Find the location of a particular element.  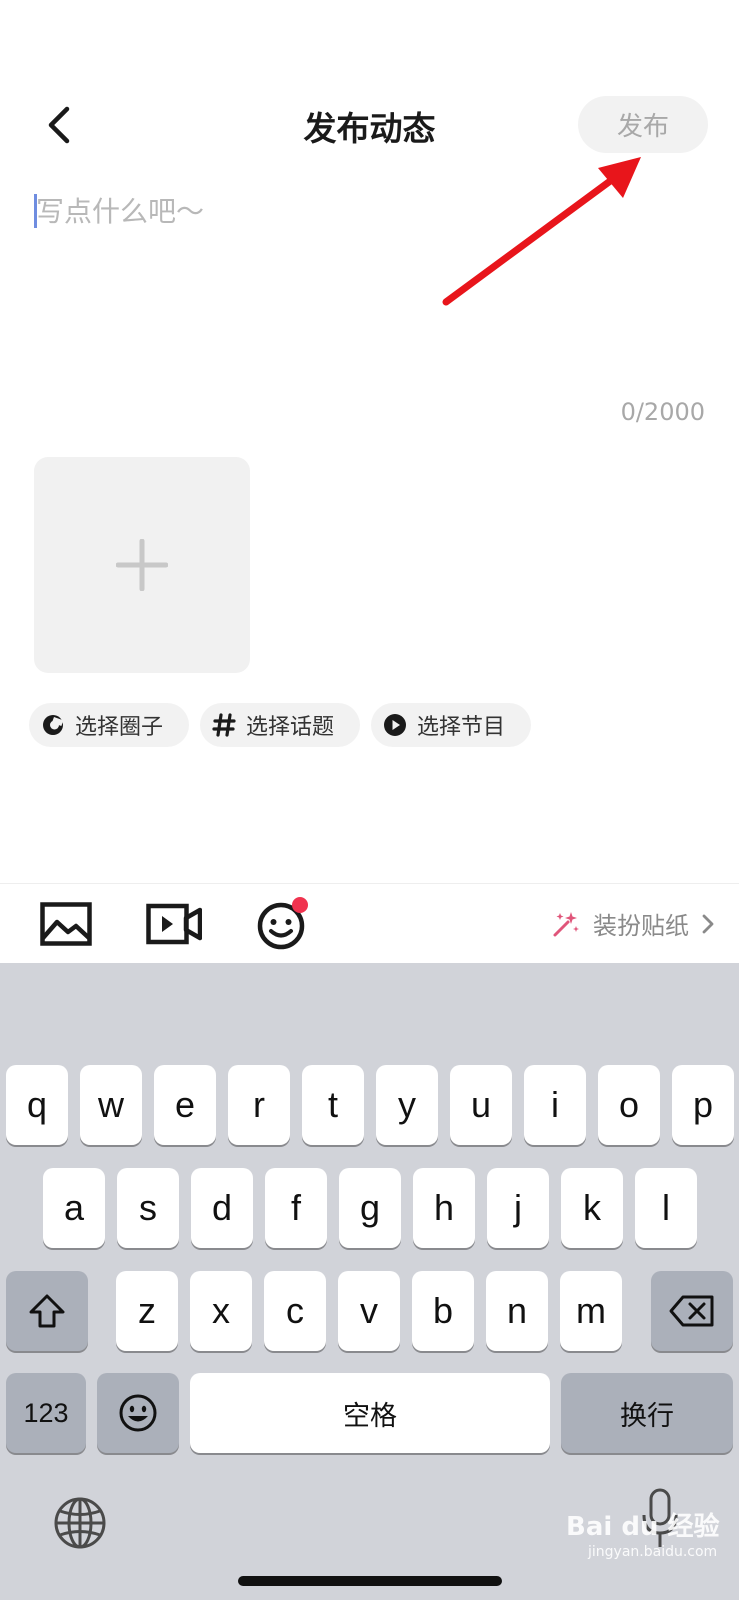

key-n: n is located at coordinates (517, 1311).